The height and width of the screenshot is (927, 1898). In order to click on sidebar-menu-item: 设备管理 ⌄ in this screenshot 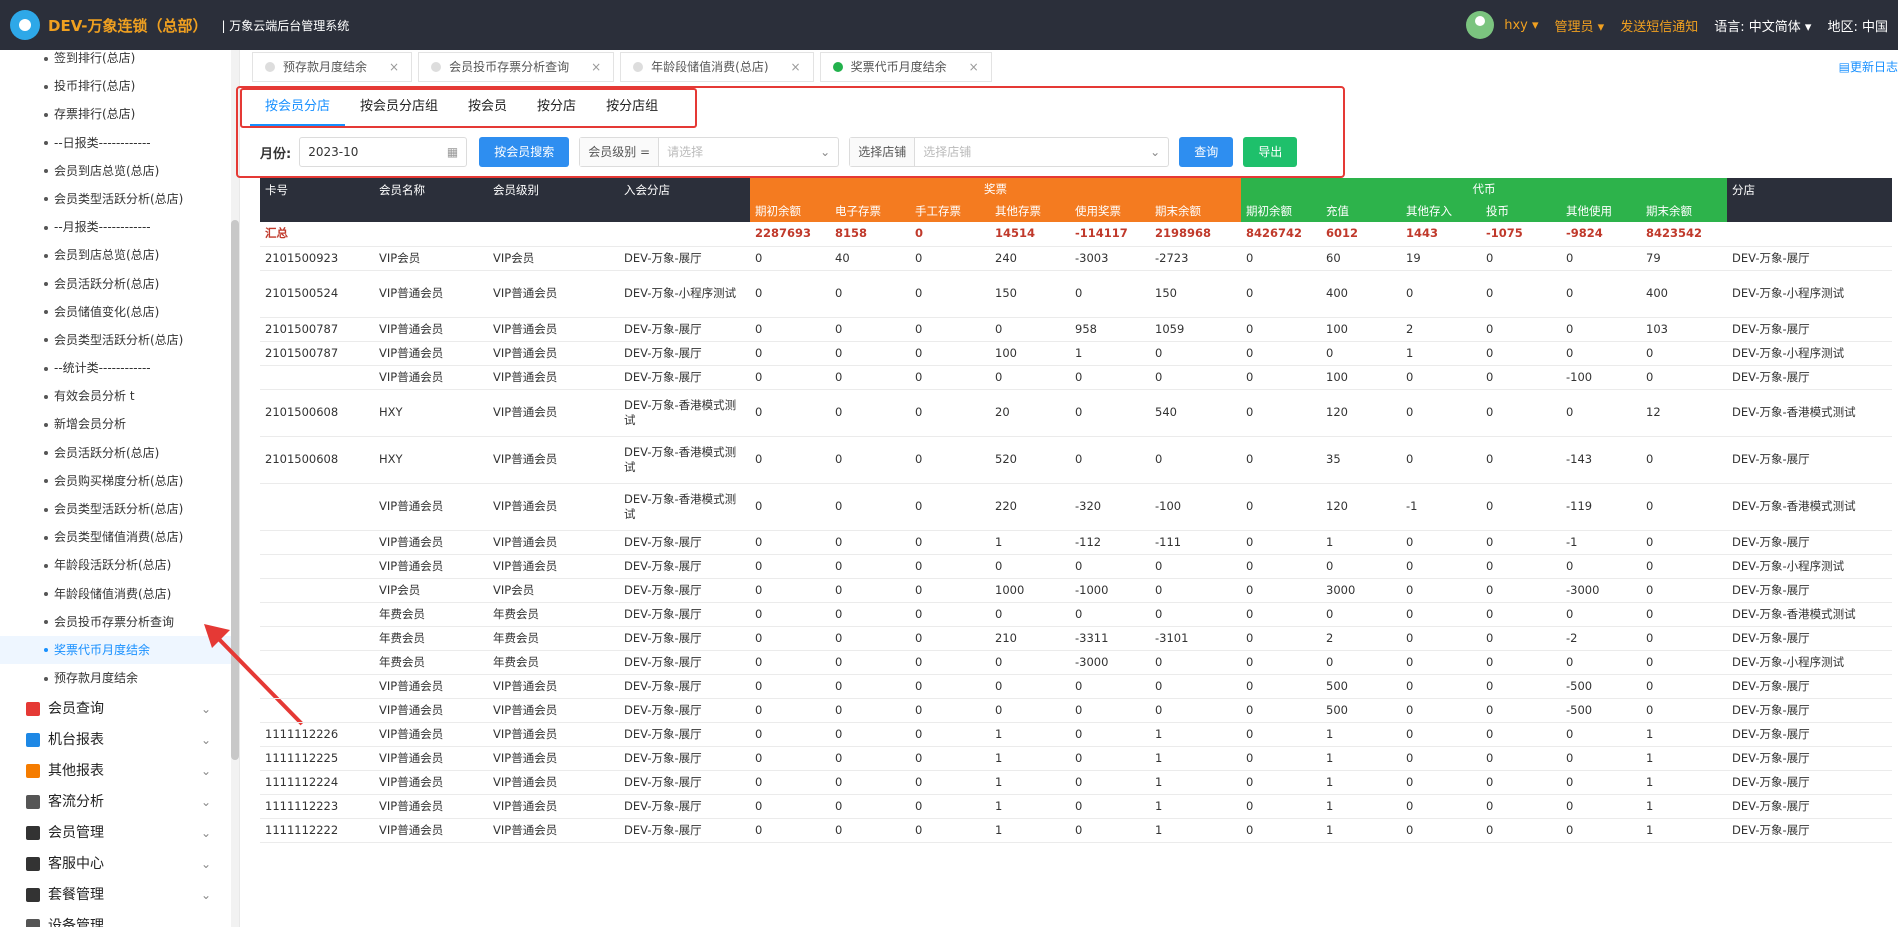, I will do `click(119, 919)`.